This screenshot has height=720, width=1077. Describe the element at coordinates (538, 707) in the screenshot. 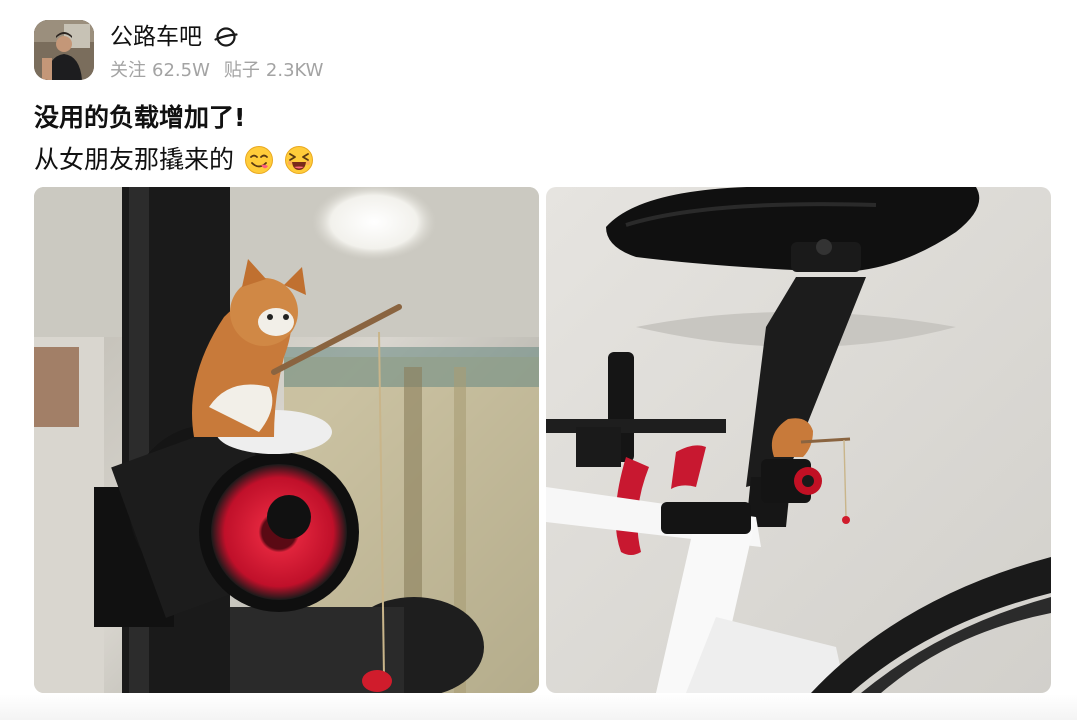

I see `bottom-fade` at that location.